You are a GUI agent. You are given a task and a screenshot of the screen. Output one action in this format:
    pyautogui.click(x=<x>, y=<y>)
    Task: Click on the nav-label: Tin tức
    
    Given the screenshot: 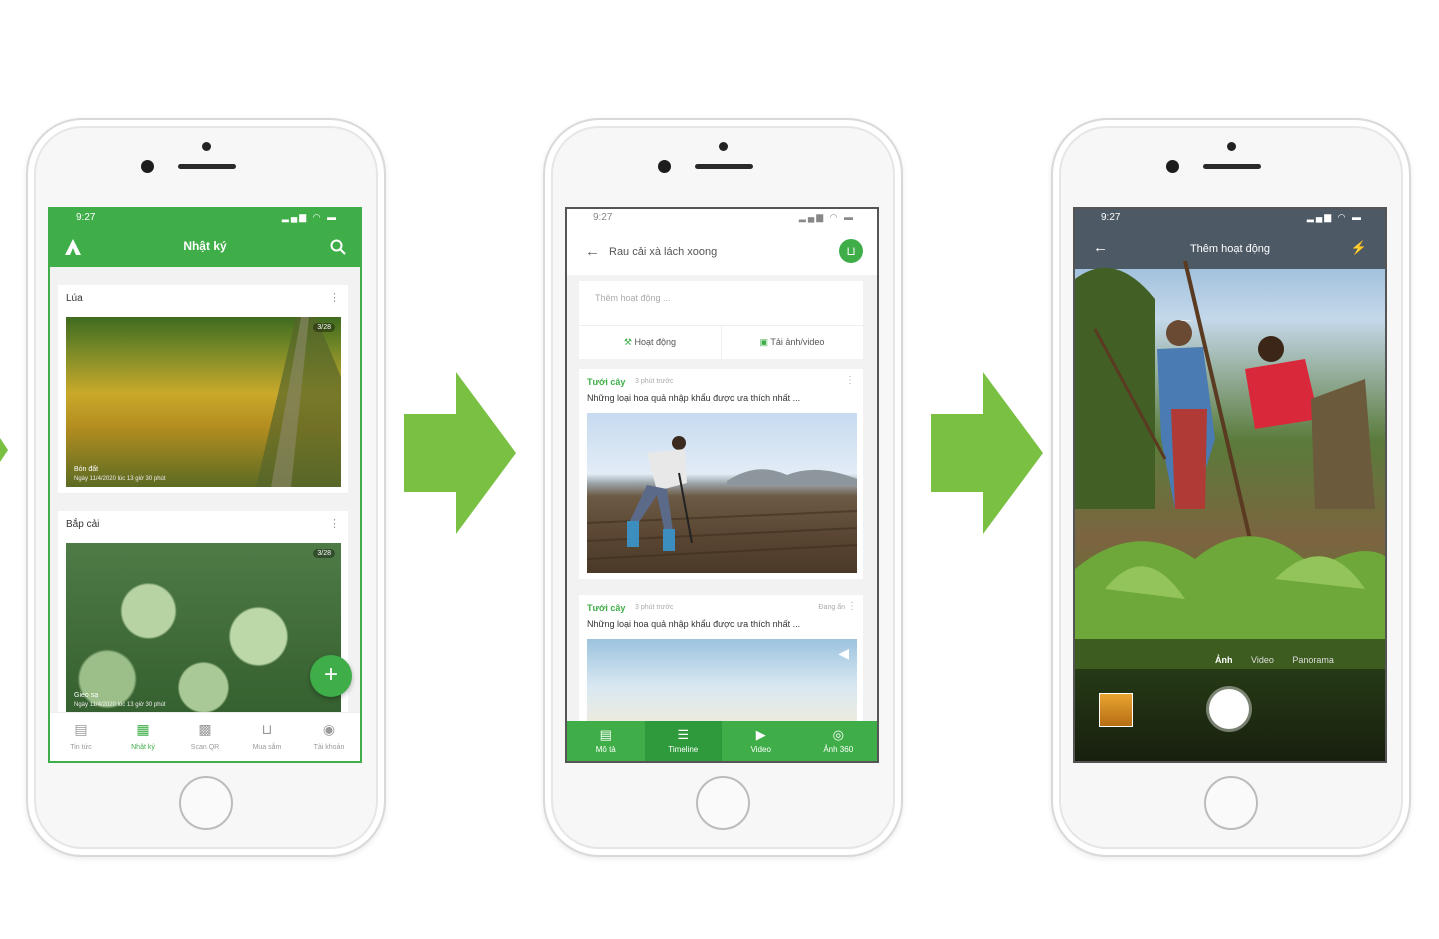 What is the action you would take?
    pyautogui.click(x=81, y=747)
    